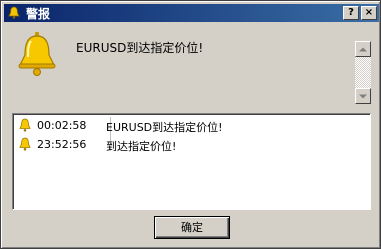  I want to click on list-item: 00:02:58 EURUSD到达指定价位!, so click(192, 126).